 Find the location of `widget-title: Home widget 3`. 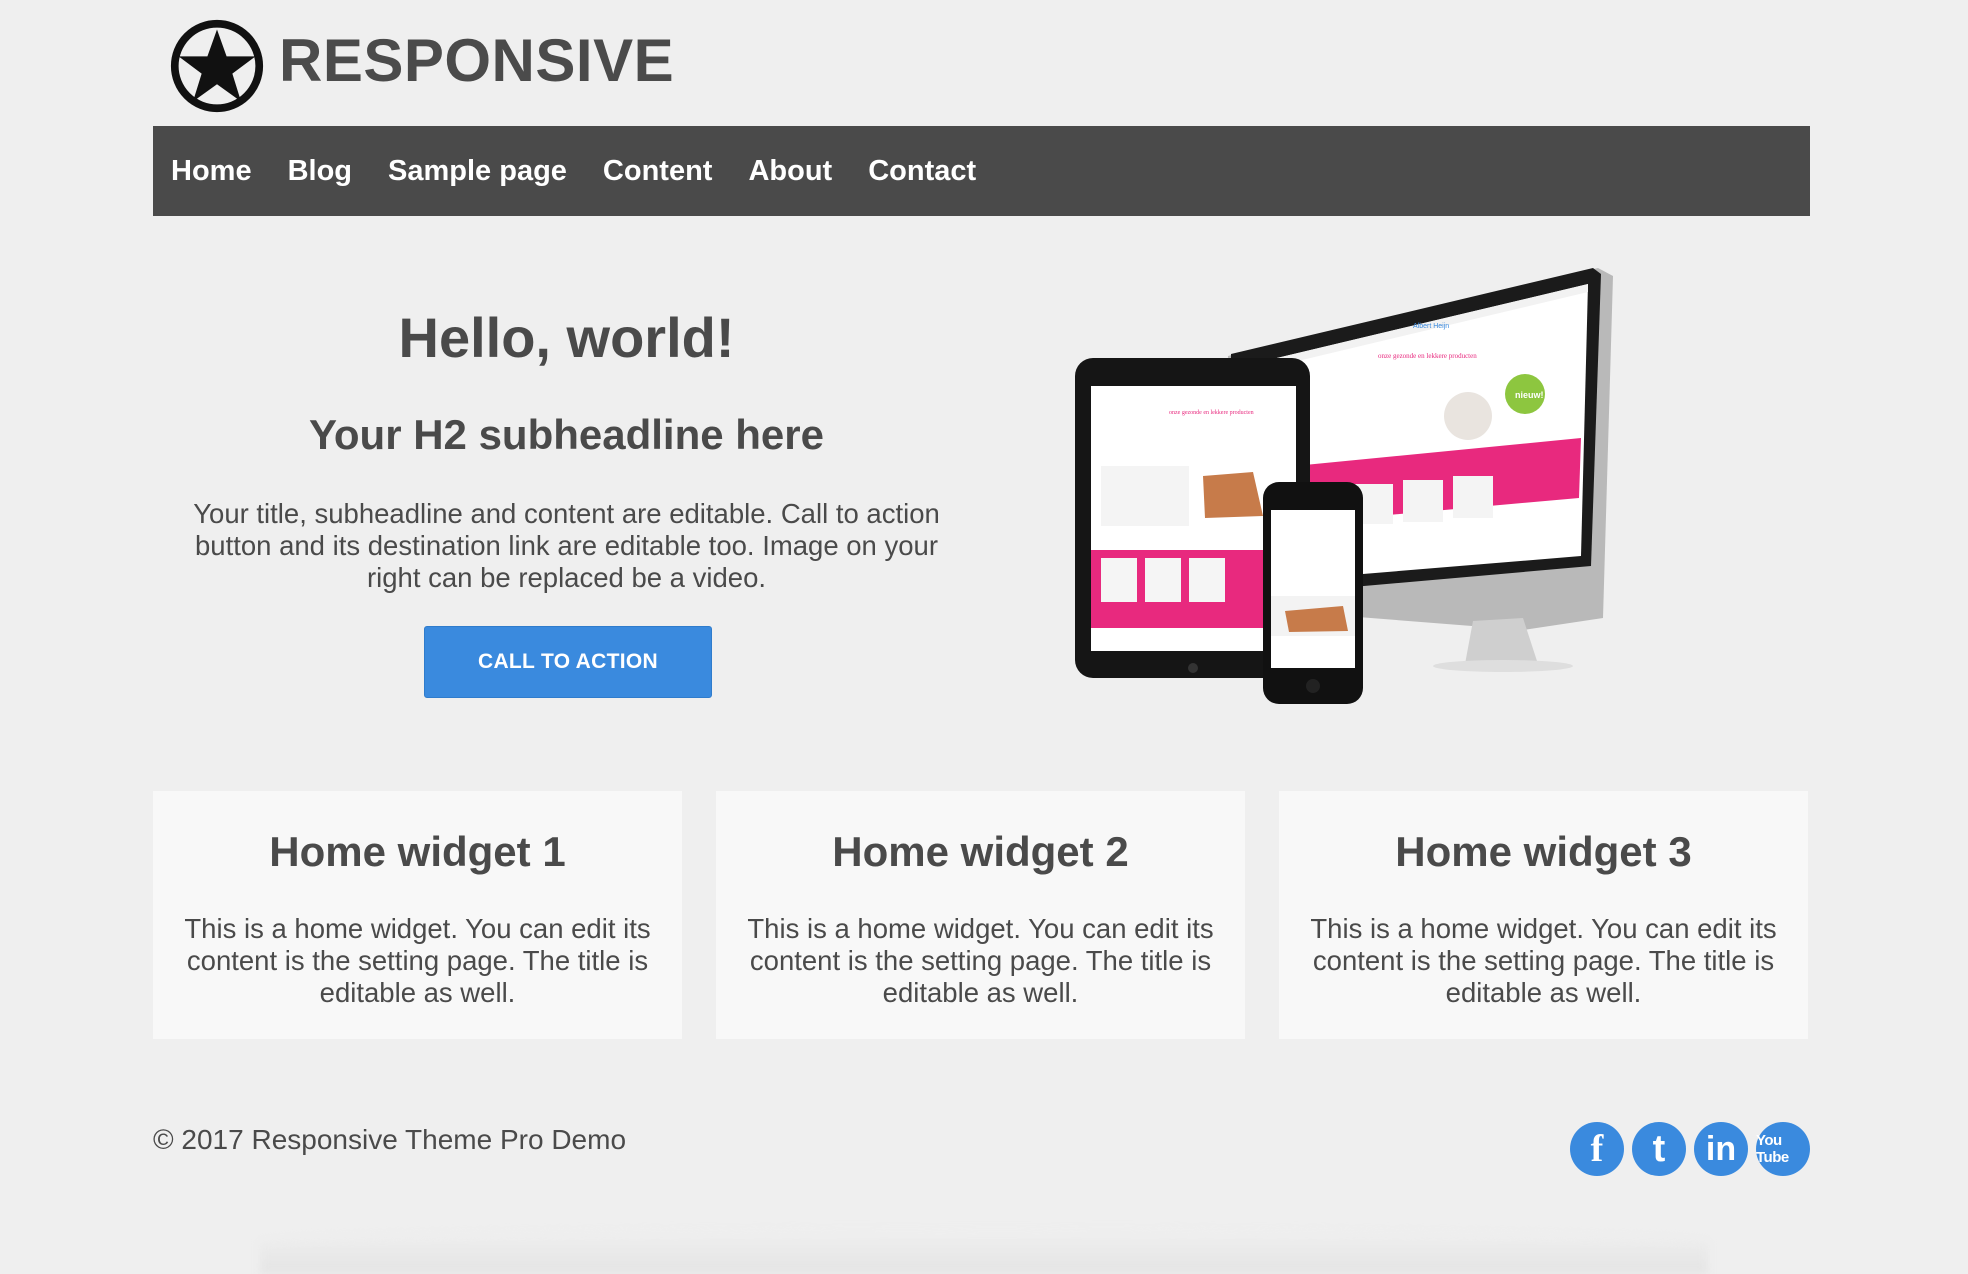

widget-title: Home widget 3 is located at coordinates (1543, 851).